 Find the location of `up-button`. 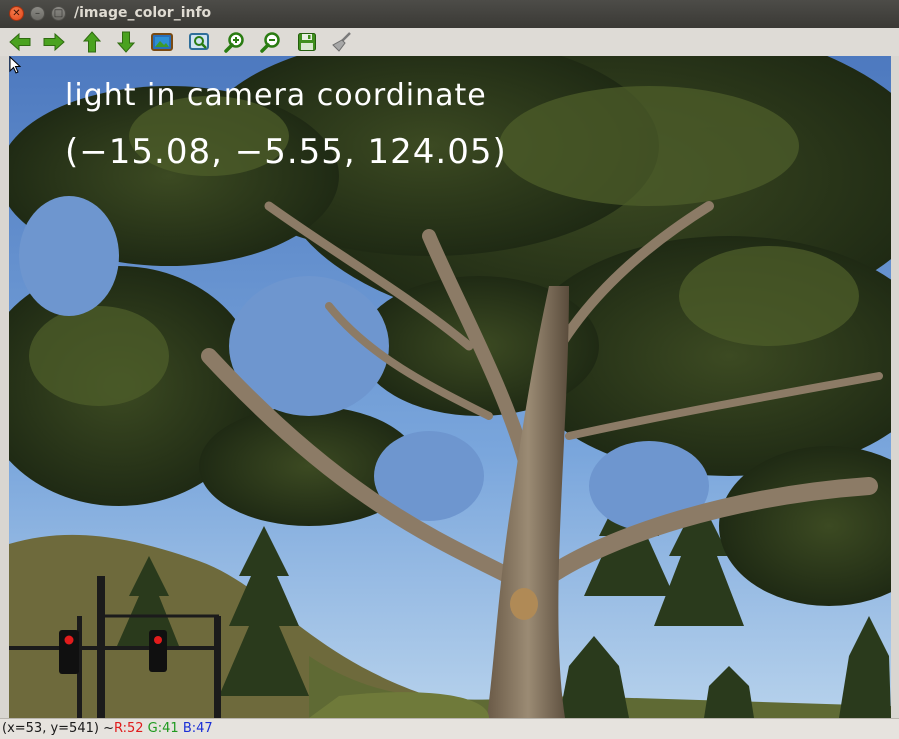

up-button is located at coordinates (92, 42).